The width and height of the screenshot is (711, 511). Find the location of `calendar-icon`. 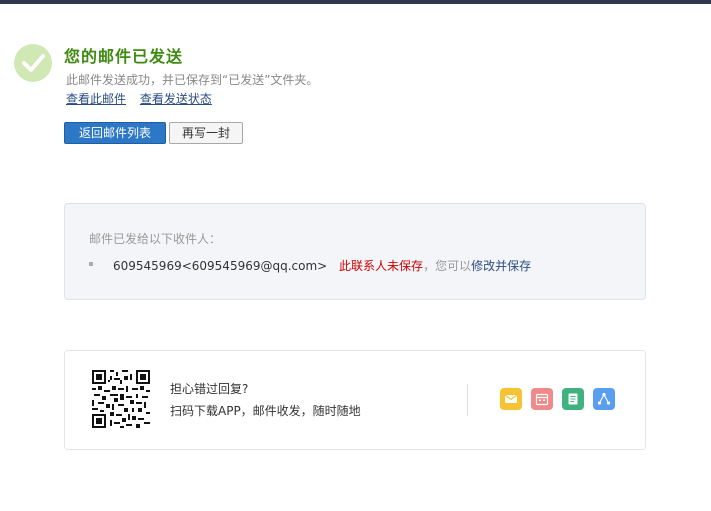

calendar-icon is located at coordinates (542, 399).